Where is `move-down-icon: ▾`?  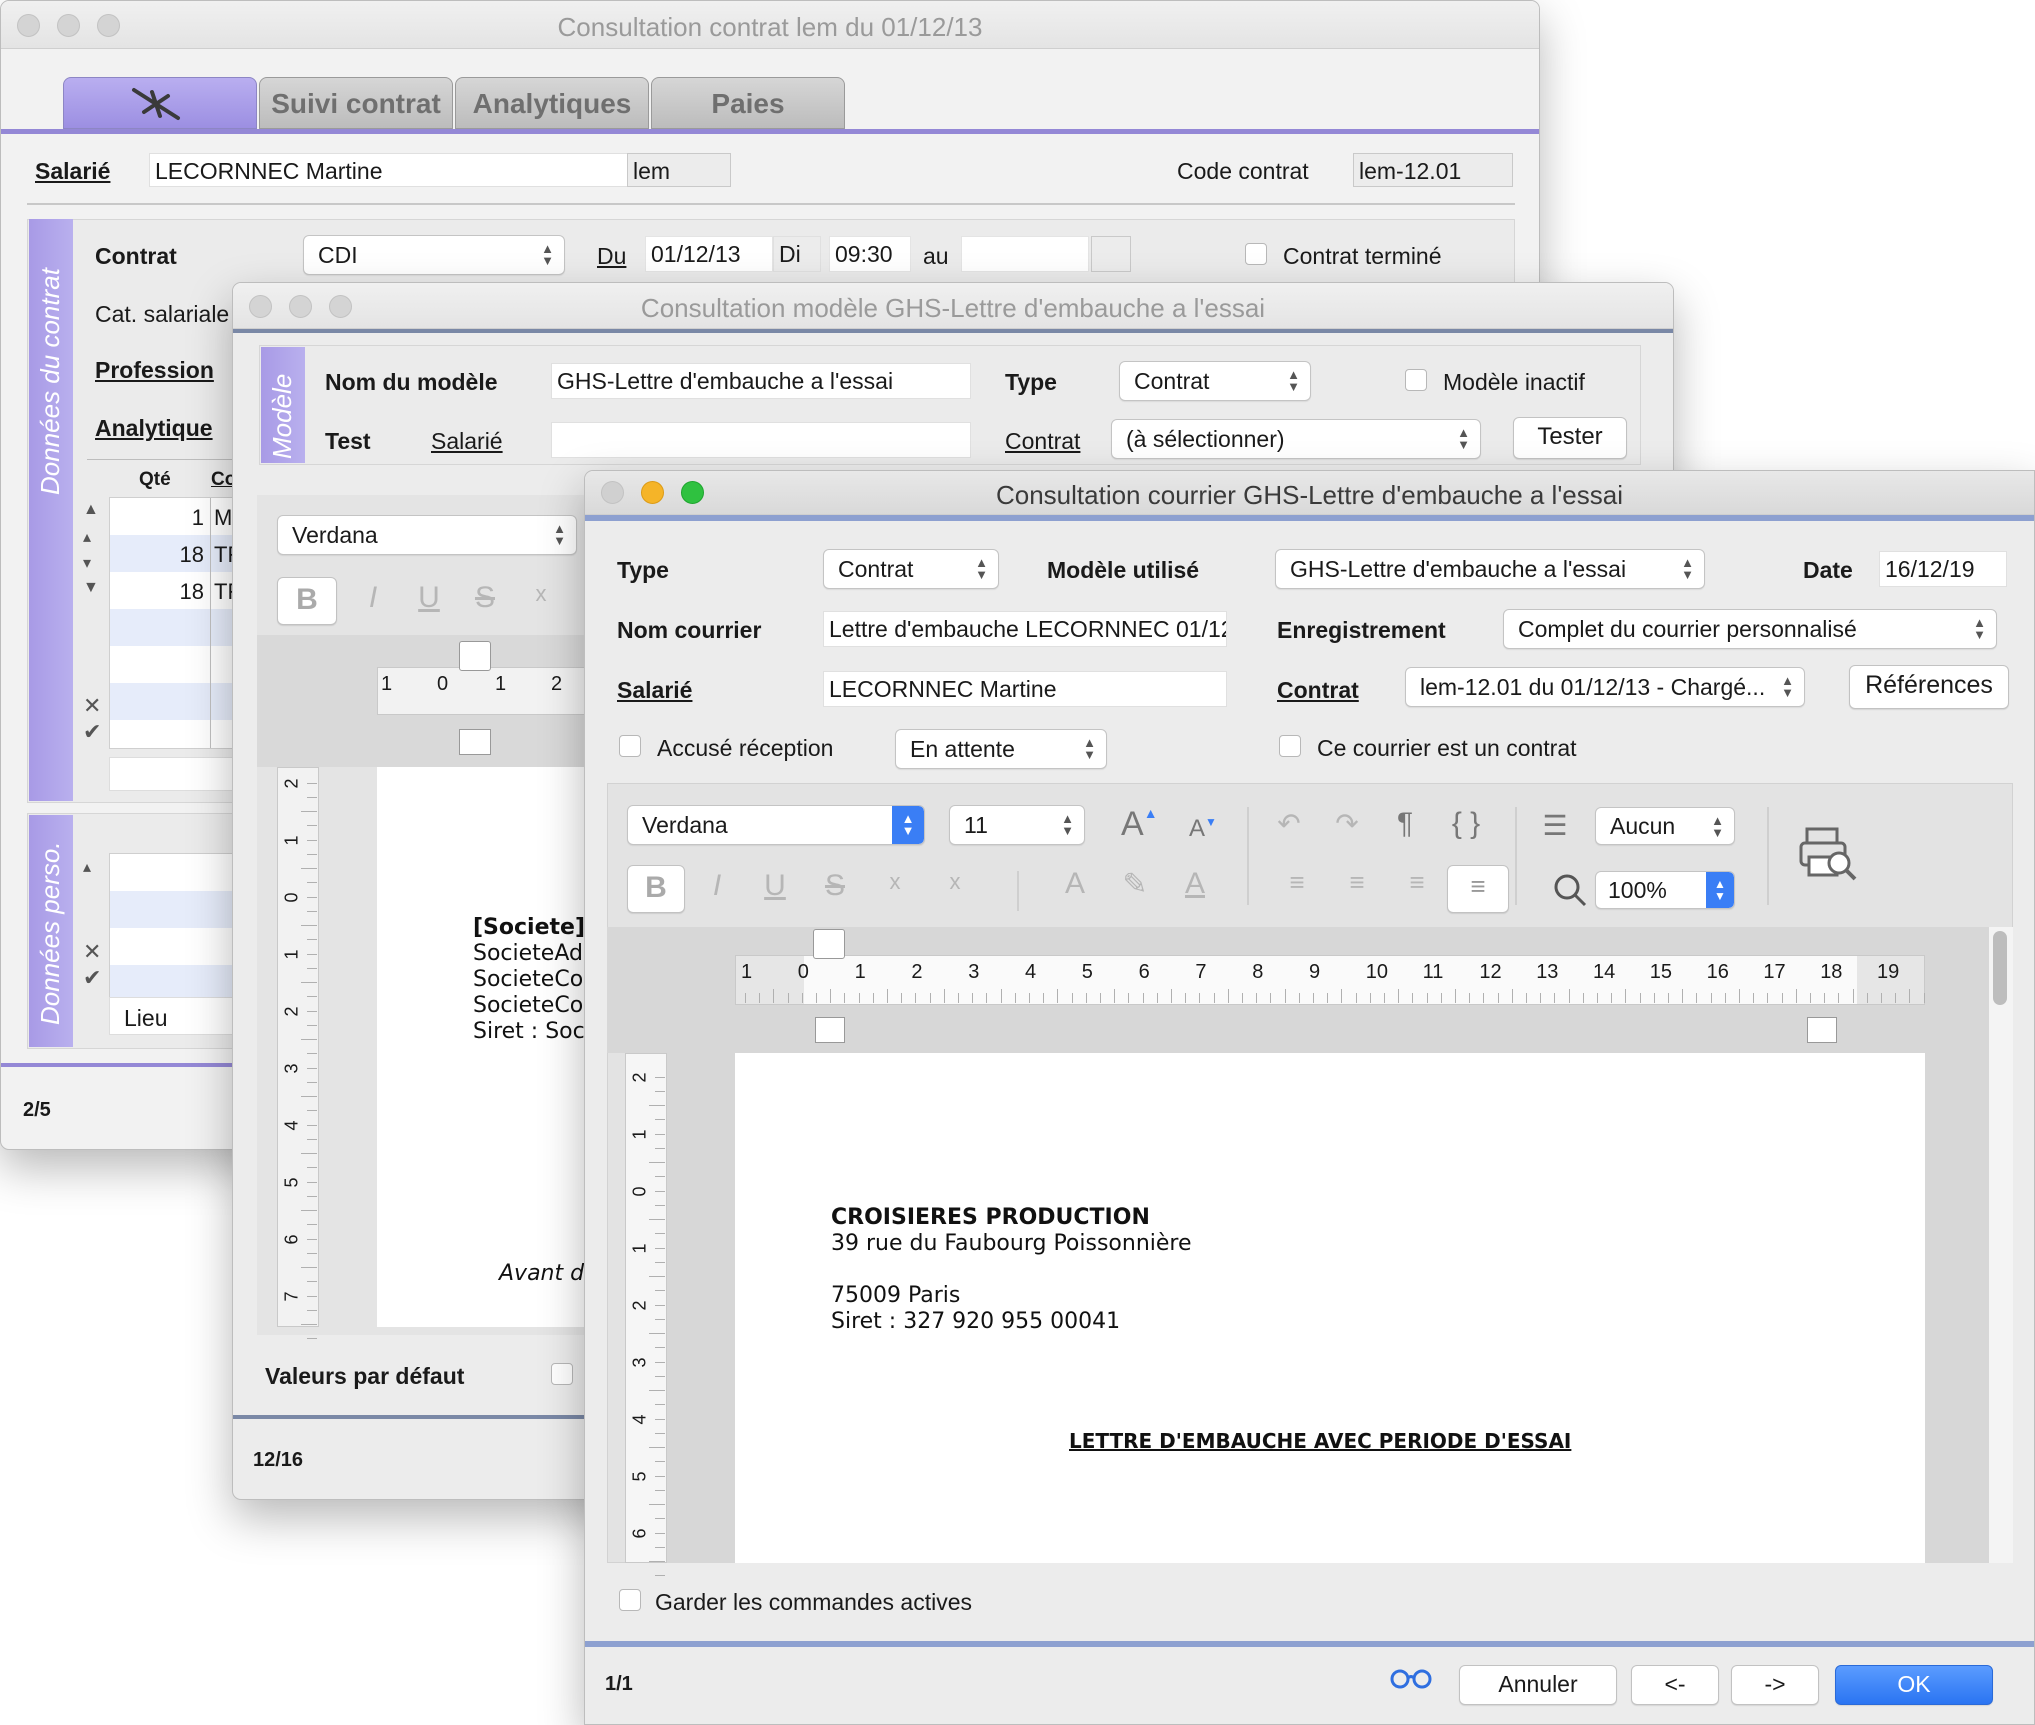
move-down-icon: ▾ is located at coordinates (87, 563).